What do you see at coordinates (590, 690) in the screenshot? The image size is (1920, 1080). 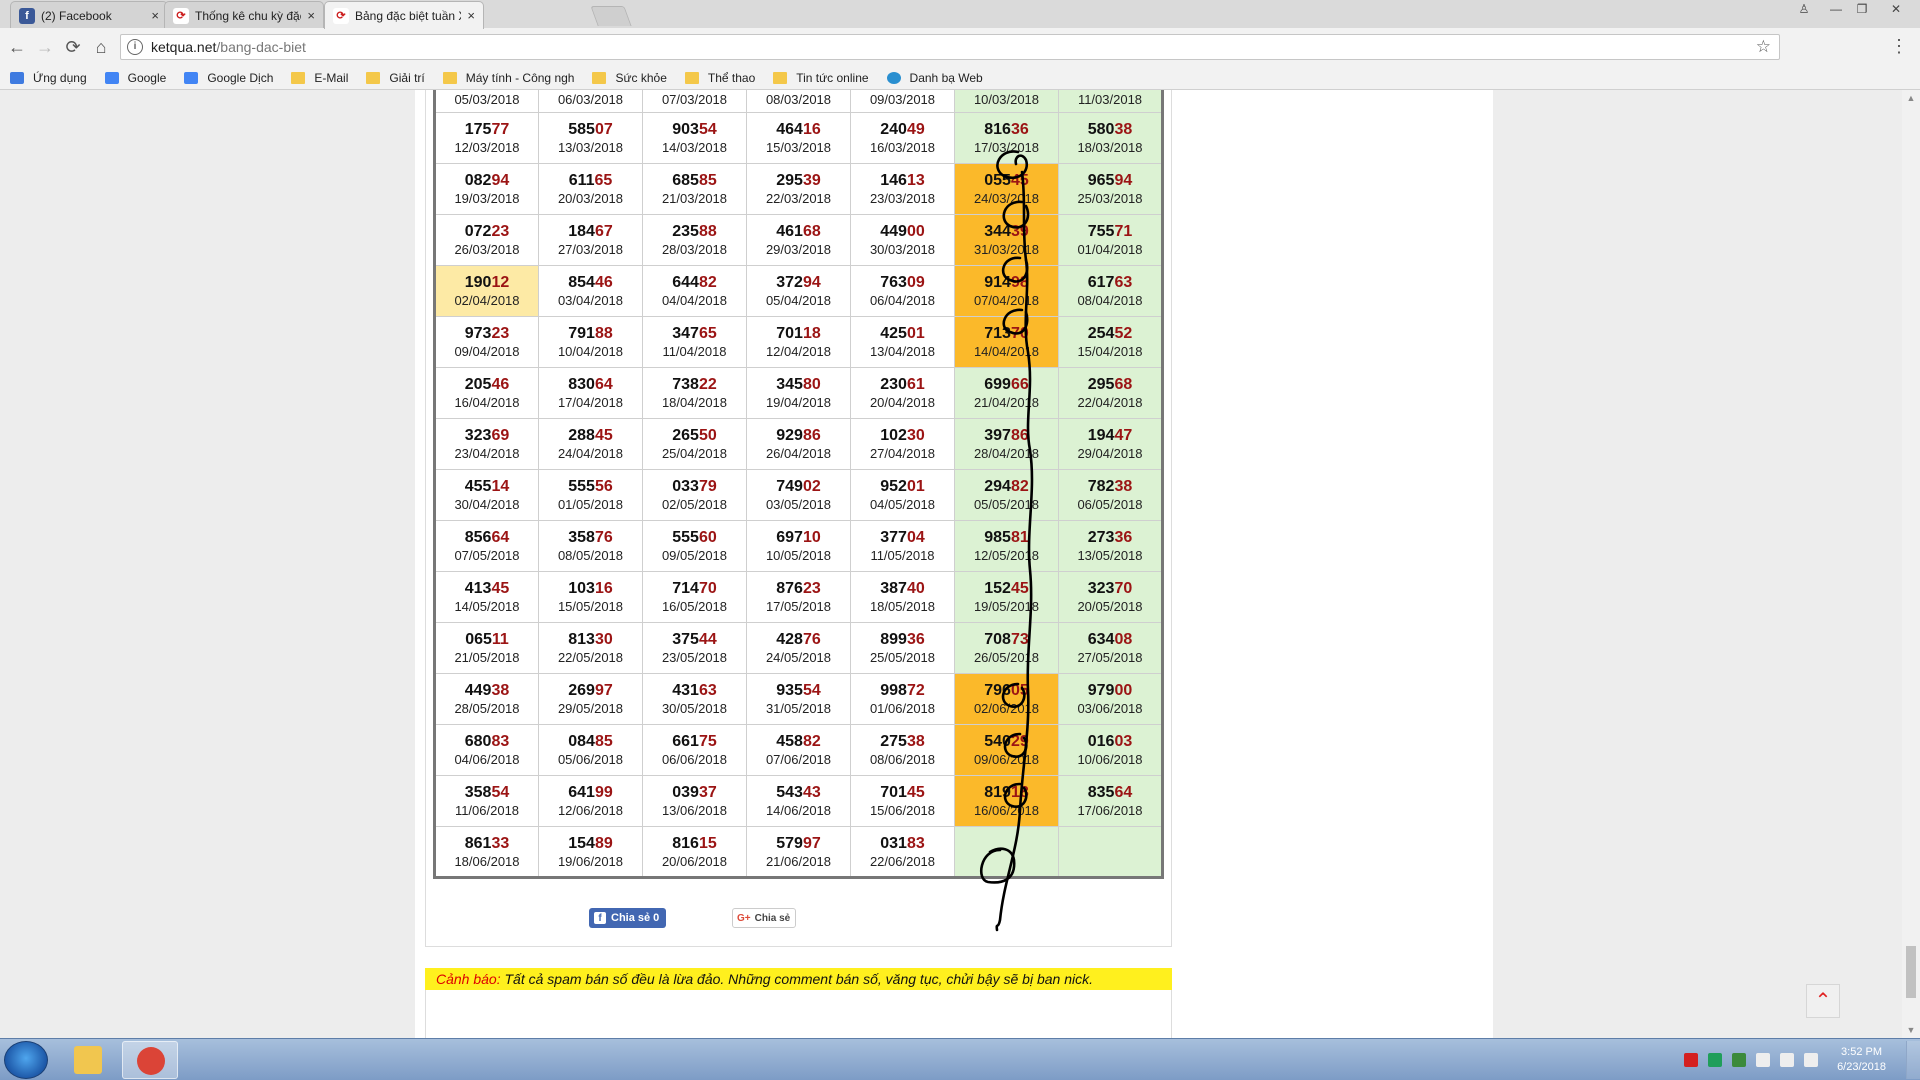 I see `prize-number: 26997` at bounding box center [590, 690].